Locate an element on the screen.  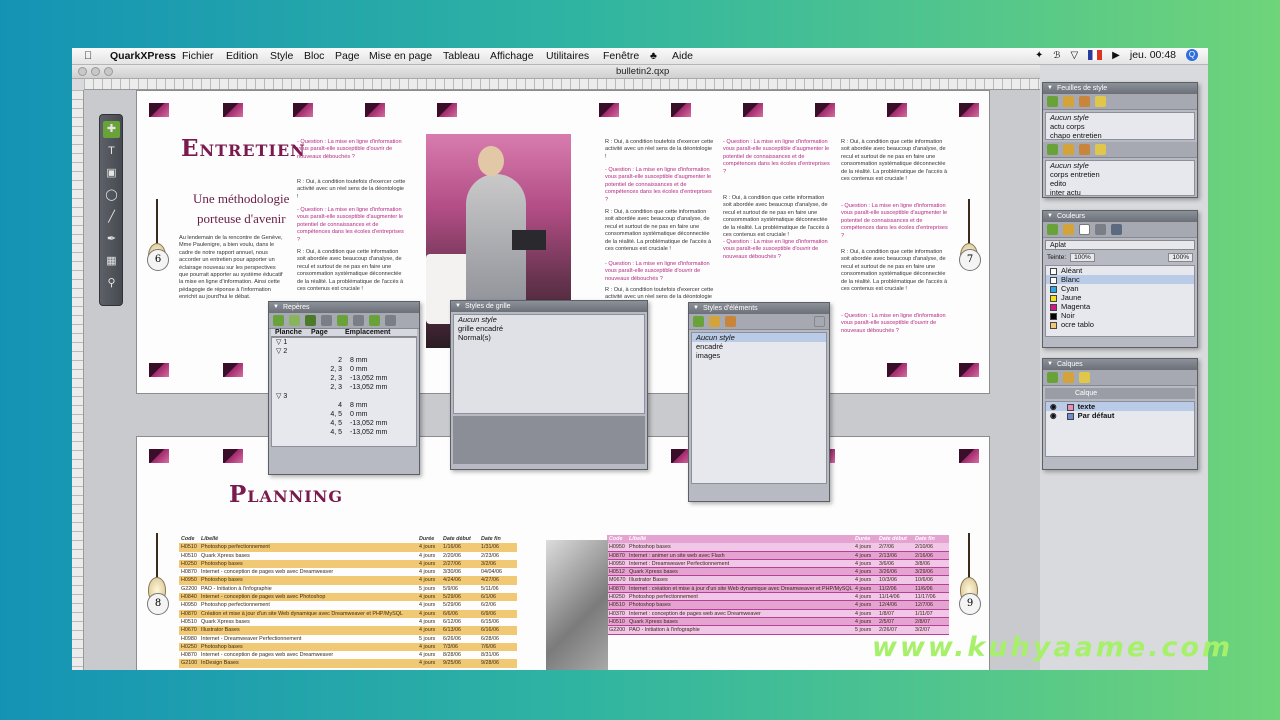
zoom-tool-icon: ⚲ is located at coordinates (111, 283).